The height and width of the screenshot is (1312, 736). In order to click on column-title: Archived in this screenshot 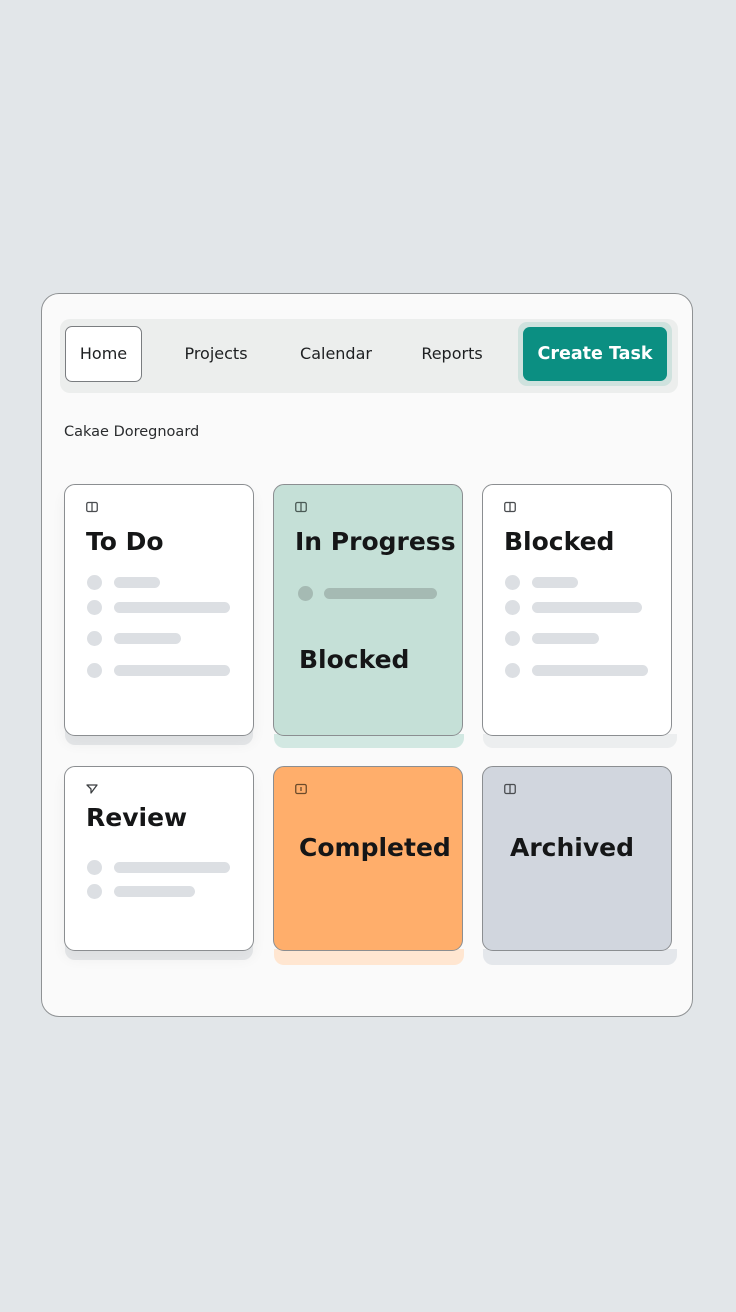, I will do `click(572, 847)`.